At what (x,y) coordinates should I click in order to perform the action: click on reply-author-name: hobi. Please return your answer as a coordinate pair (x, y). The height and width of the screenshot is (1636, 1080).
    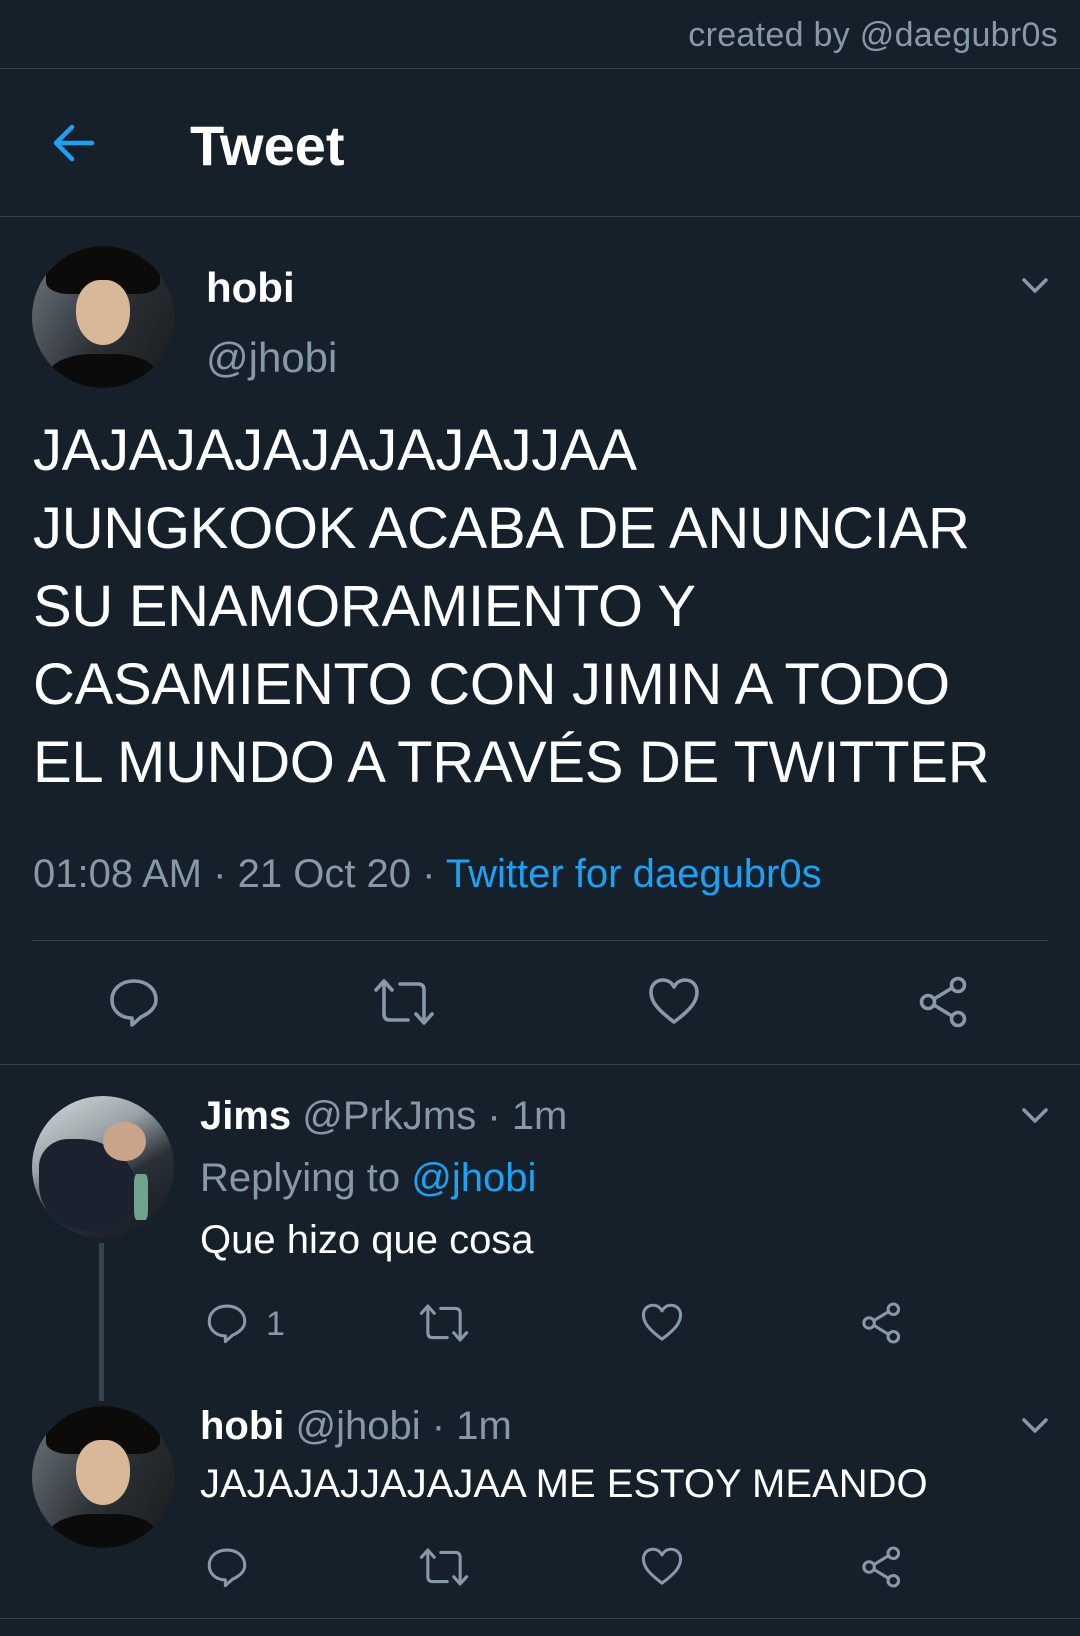
    Looking at the image, I should click on (242, 1426).